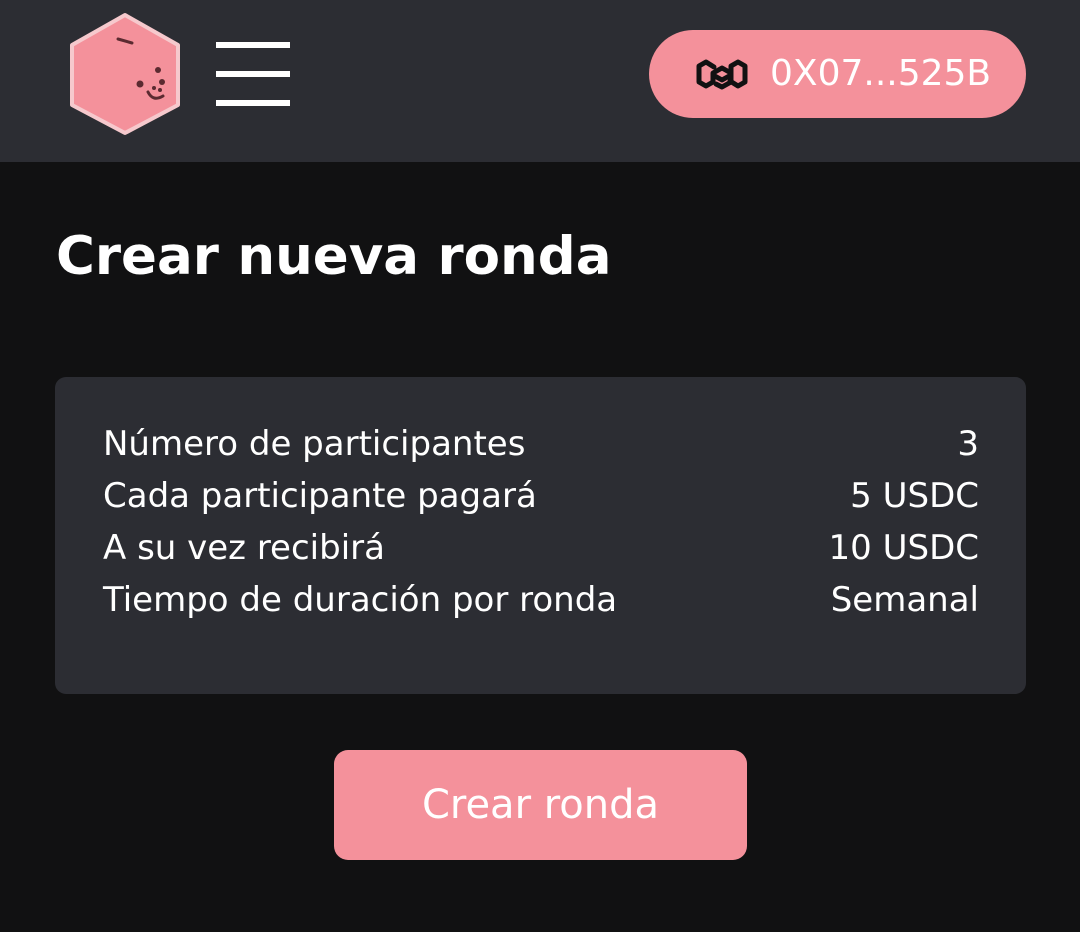 This screenshot has height=932, width=1080. Describe the element at coordinates (904, 600) in the screenshot. I see `summary-value: Semanal` at that location.